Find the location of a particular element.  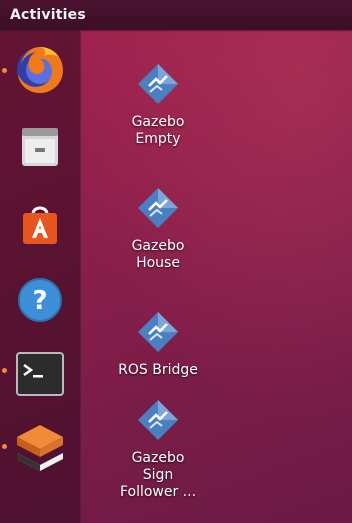

desktop-icon-ros-bridge: ROS Bridge is located at coordinates (158, 344).